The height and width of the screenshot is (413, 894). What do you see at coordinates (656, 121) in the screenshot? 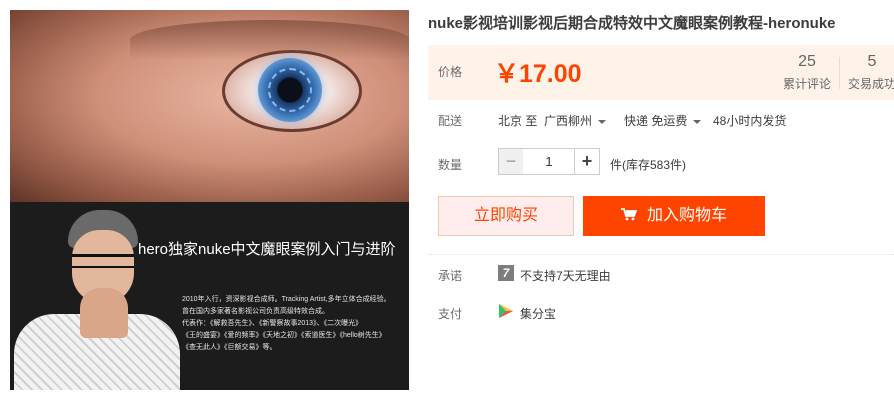
I see `shipping-method: 快递 免运费` at bounding box center [656, 121].